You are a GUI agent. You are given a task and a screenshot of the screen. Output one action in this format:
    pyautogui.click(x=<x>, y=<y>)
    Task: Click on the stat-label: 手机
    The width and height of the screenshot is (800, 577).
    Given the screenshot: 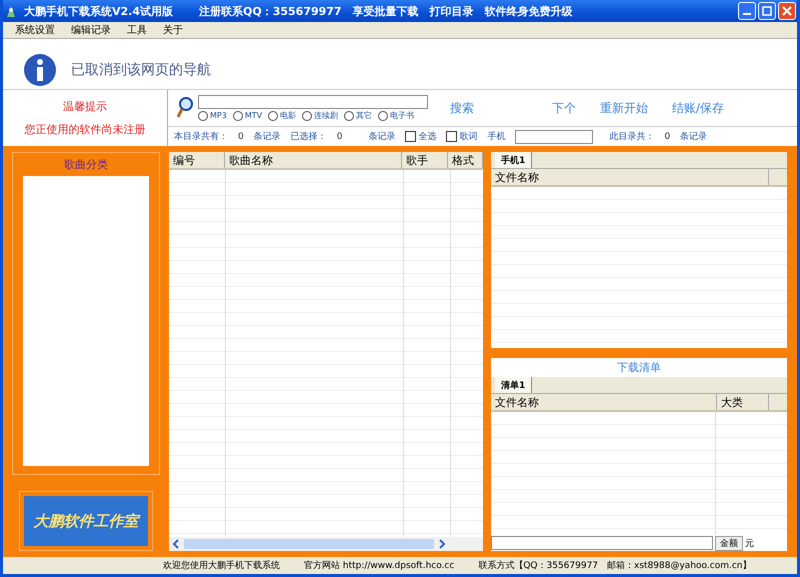 What is the action you would take?
    pyautogui.click(x=496, y=136)
    